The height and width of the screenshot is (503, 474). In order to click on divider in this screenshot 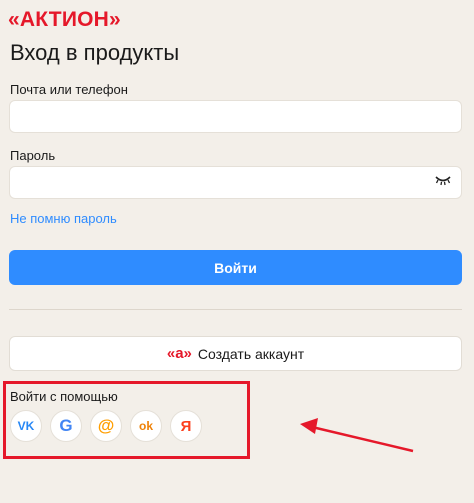, I will do `click(235, 309)`.